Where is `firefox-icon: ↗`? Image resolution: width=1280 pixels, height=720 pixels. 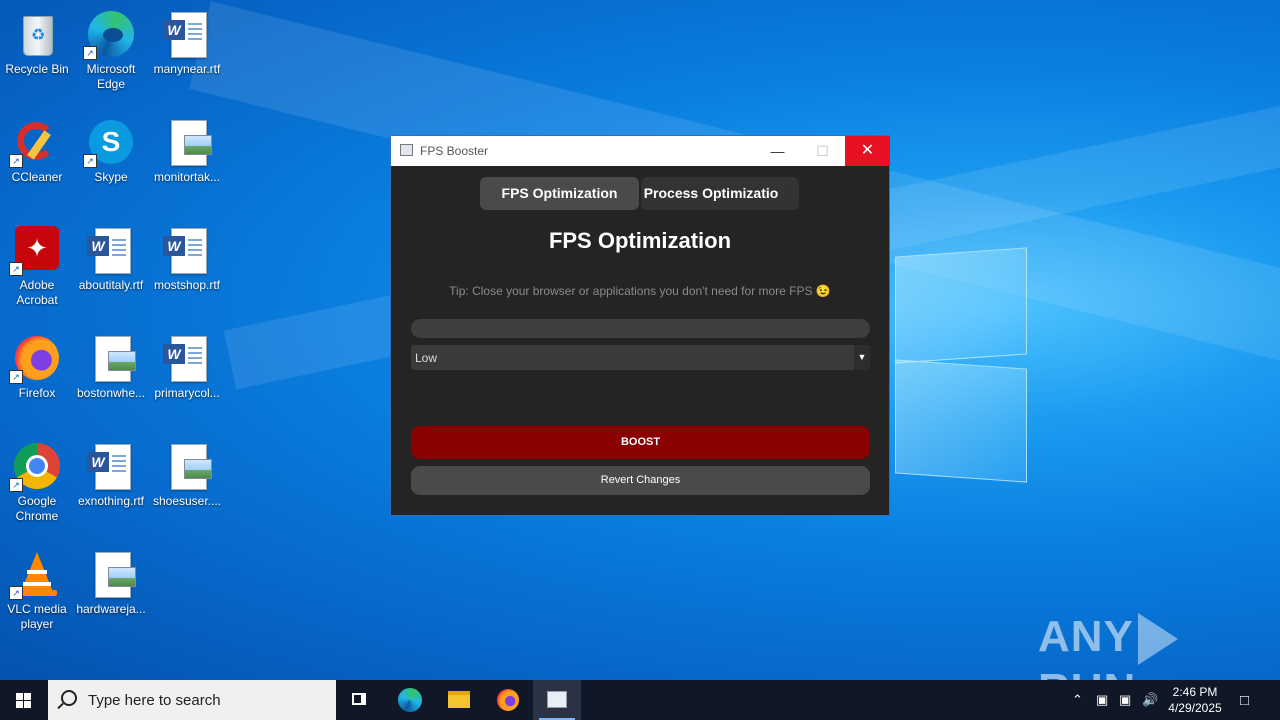
firefox-icon: ↗ is located at coordinates (35, 359).